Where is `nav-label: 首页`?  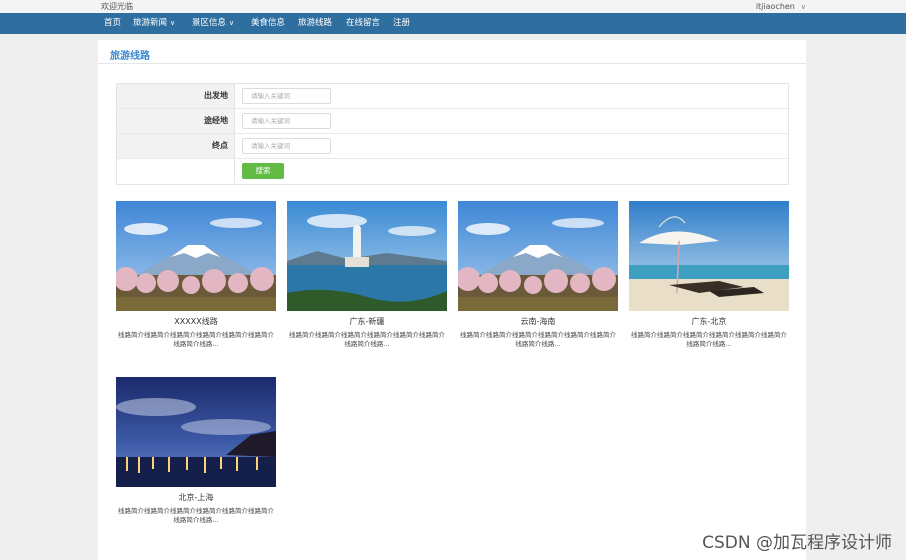
nav-label: 首页 is located at coordinates (113, 23).